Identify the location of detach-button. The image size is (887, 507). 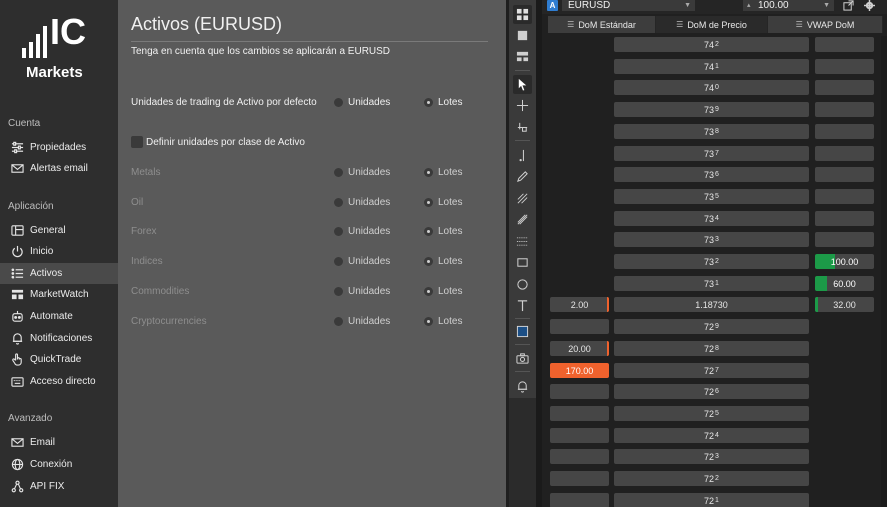
(848, 5).